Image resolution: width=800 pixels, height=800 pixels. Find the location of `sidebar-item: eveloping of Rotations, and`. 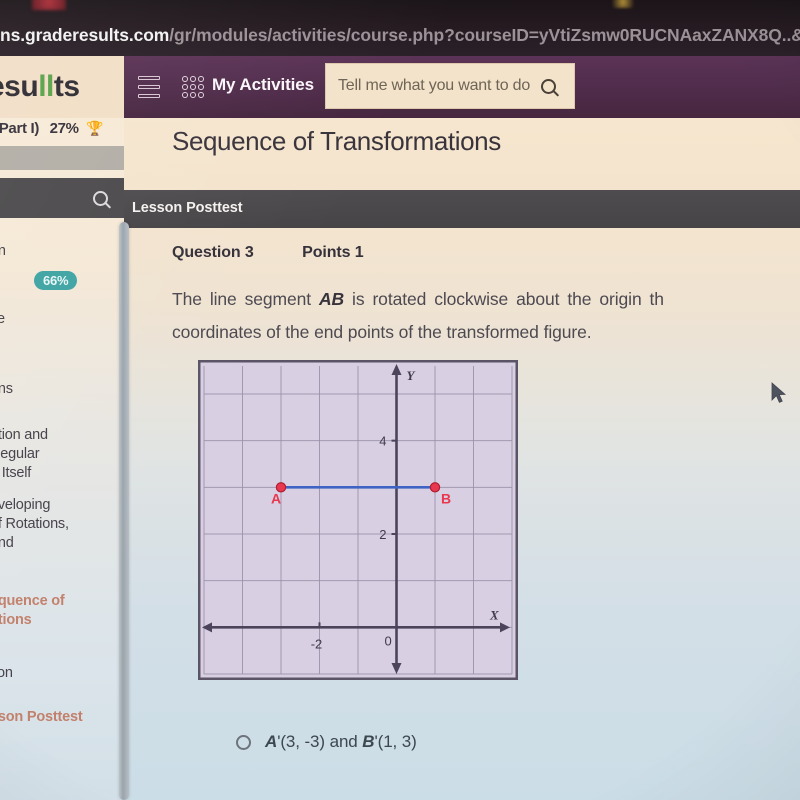

sidebar-item: eveloping of Rotations, and is located at coordinates (62, 524).